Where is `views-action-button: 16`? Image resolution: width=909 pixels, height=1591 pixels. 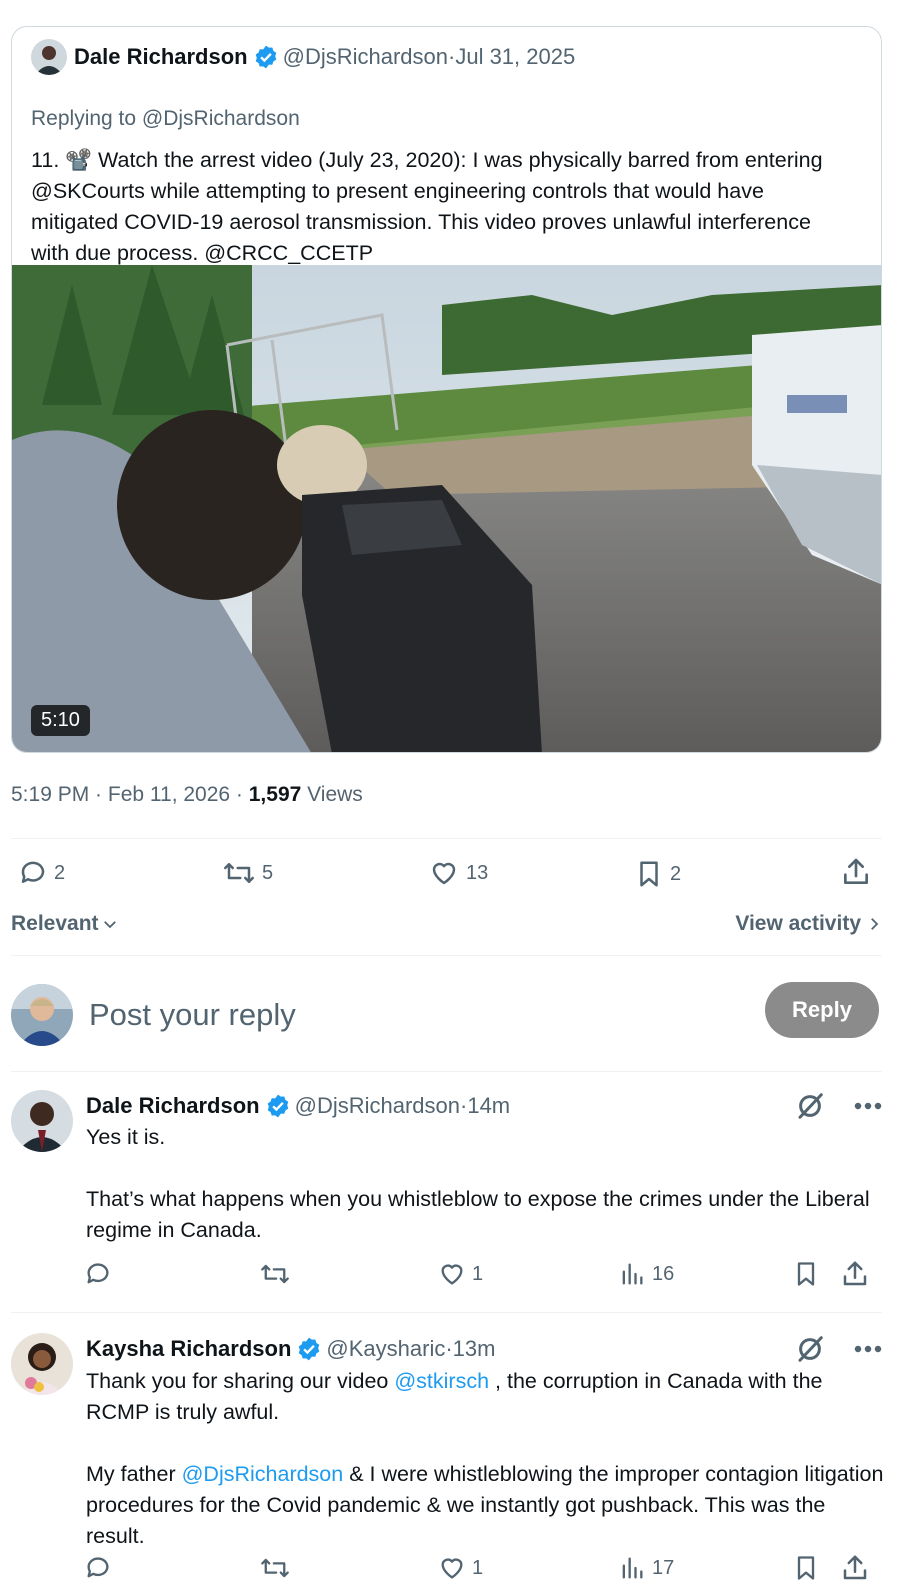 views-action-button: 16 is located at coordinates (646, 1274).